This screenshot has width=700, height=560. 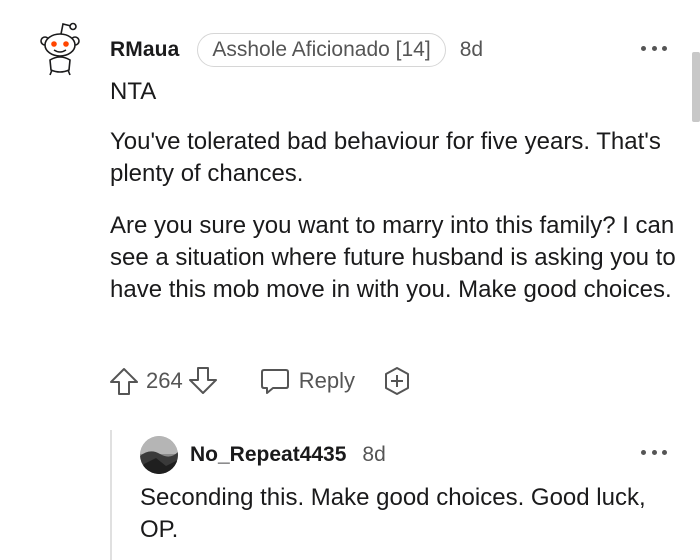 What do you see at coordinates (144, 50) in the screenshot?
I see `comment-author: RMaua` at bounding box center [144, 50].